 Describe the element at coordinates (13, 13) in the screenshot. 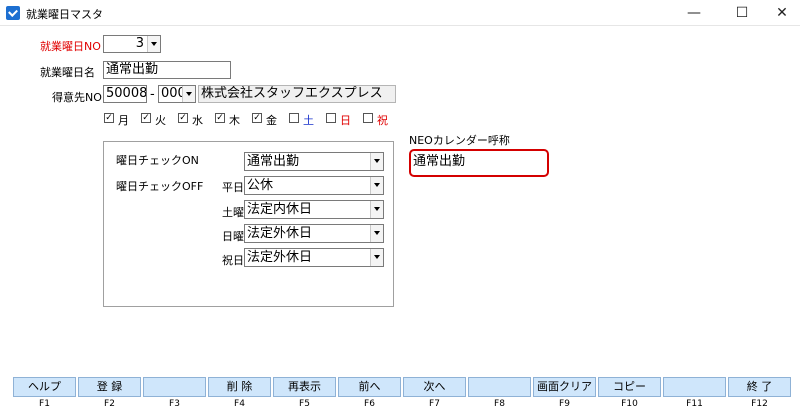

I see `app-icon` at that location.